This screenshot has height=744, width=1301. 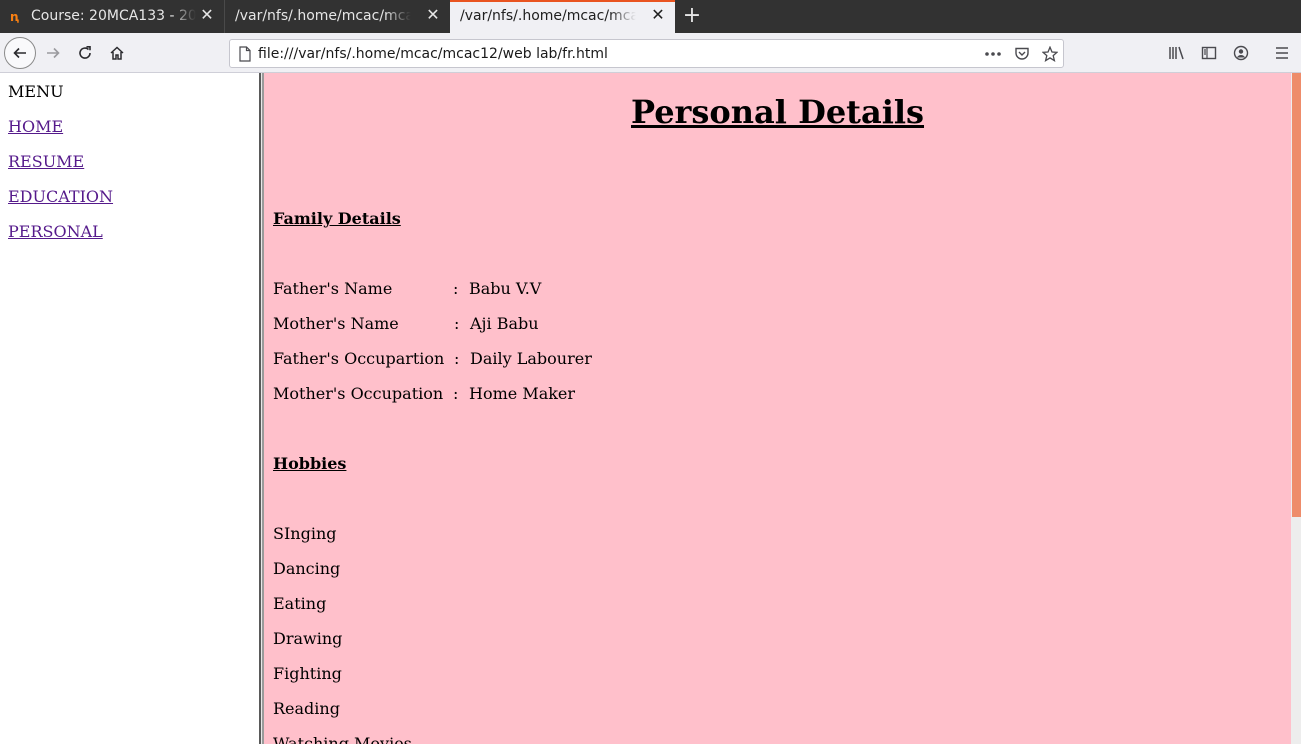 I want to click on family-row: Father's Occupartion : Daily Labourer, so click(x=432, y=358).